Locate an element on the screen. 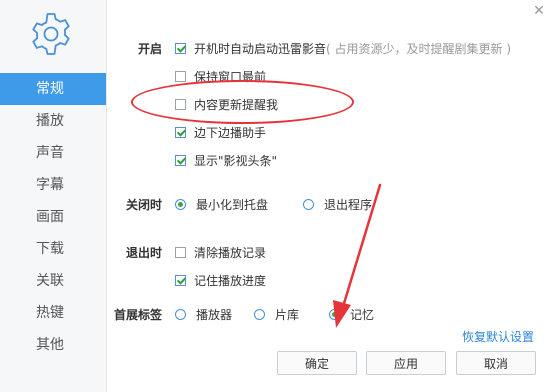 The height and width of the screenshot is (392, 556). sidebar-item-subtitles: 字幕 is located at coordinates (53, 185).